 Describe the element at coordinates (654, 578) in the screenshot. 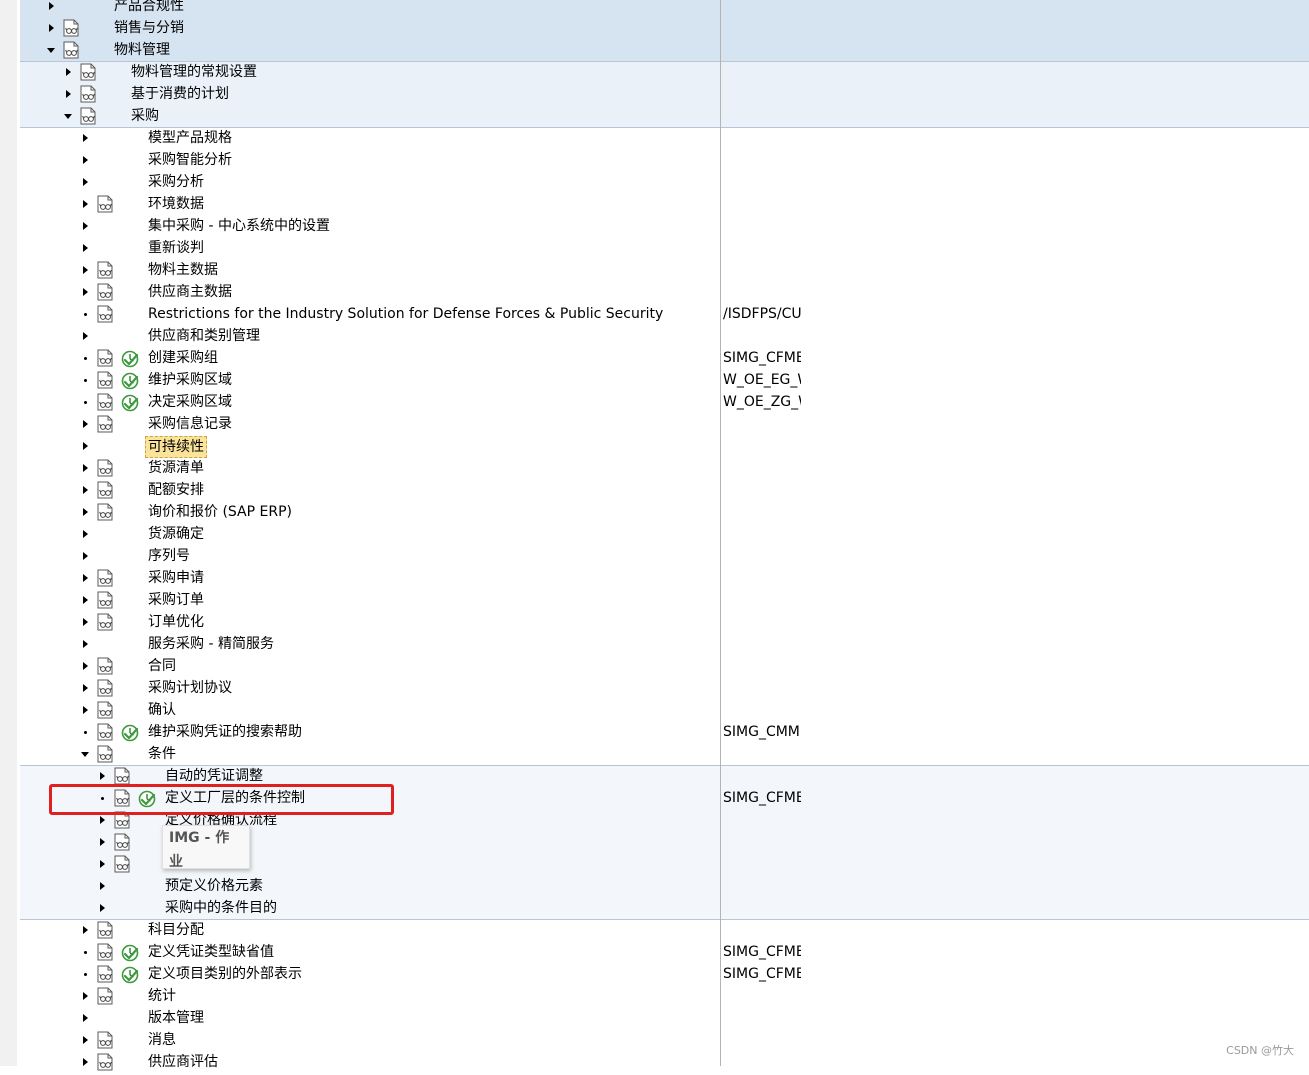

I see `tree-node-row: 采购申请` at that location.